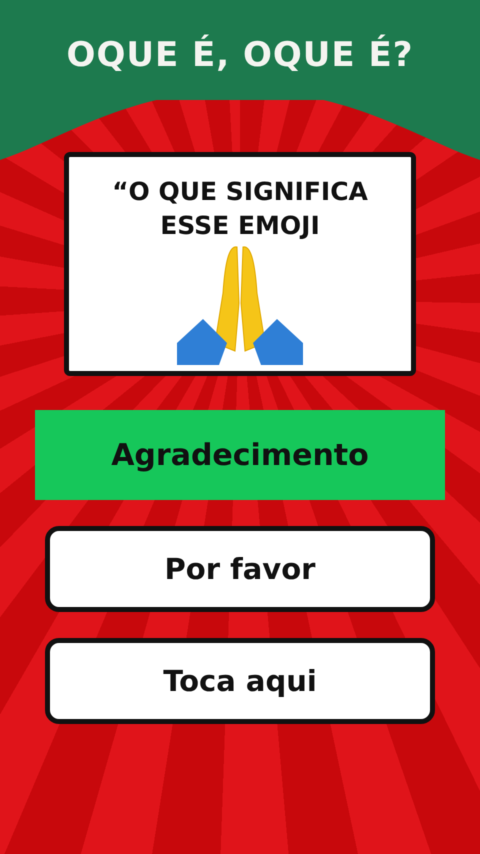 This screenshot has height=854, width=480. I want to click on question-text: ESSE EMOJI, so click(240, 226).